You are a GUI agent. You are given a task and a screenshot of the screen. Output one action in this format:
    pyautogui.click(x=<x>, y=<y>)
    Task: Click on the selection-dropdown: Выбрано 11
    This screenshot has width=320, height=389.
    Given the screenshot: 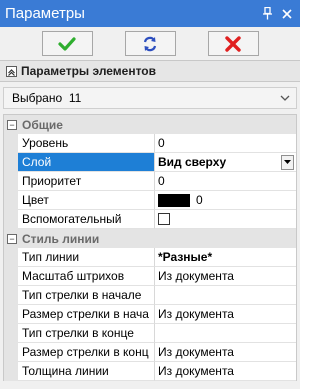 What is the action you would take?
    pyautogui.click(x=150, y=98)
    